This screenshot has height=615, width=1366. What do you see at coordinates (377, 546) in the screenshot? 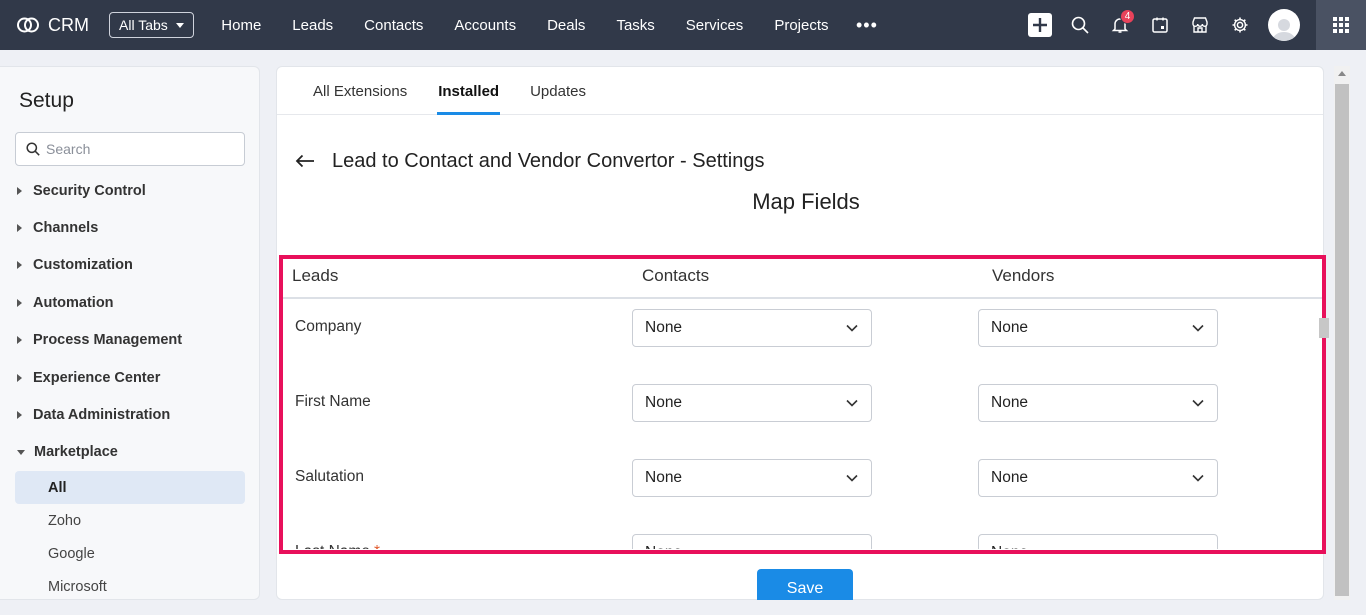
I see `required-marker: *` at bounding box center [377, 546].